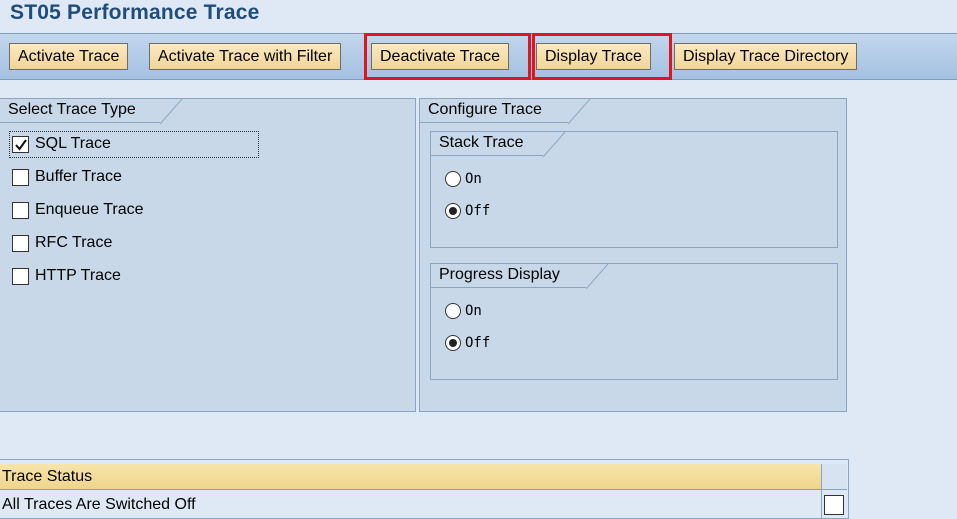  Describe the element at coordinates (478, 211) in the screenshot. I see `stack-trace-off-label: Off` at that location.